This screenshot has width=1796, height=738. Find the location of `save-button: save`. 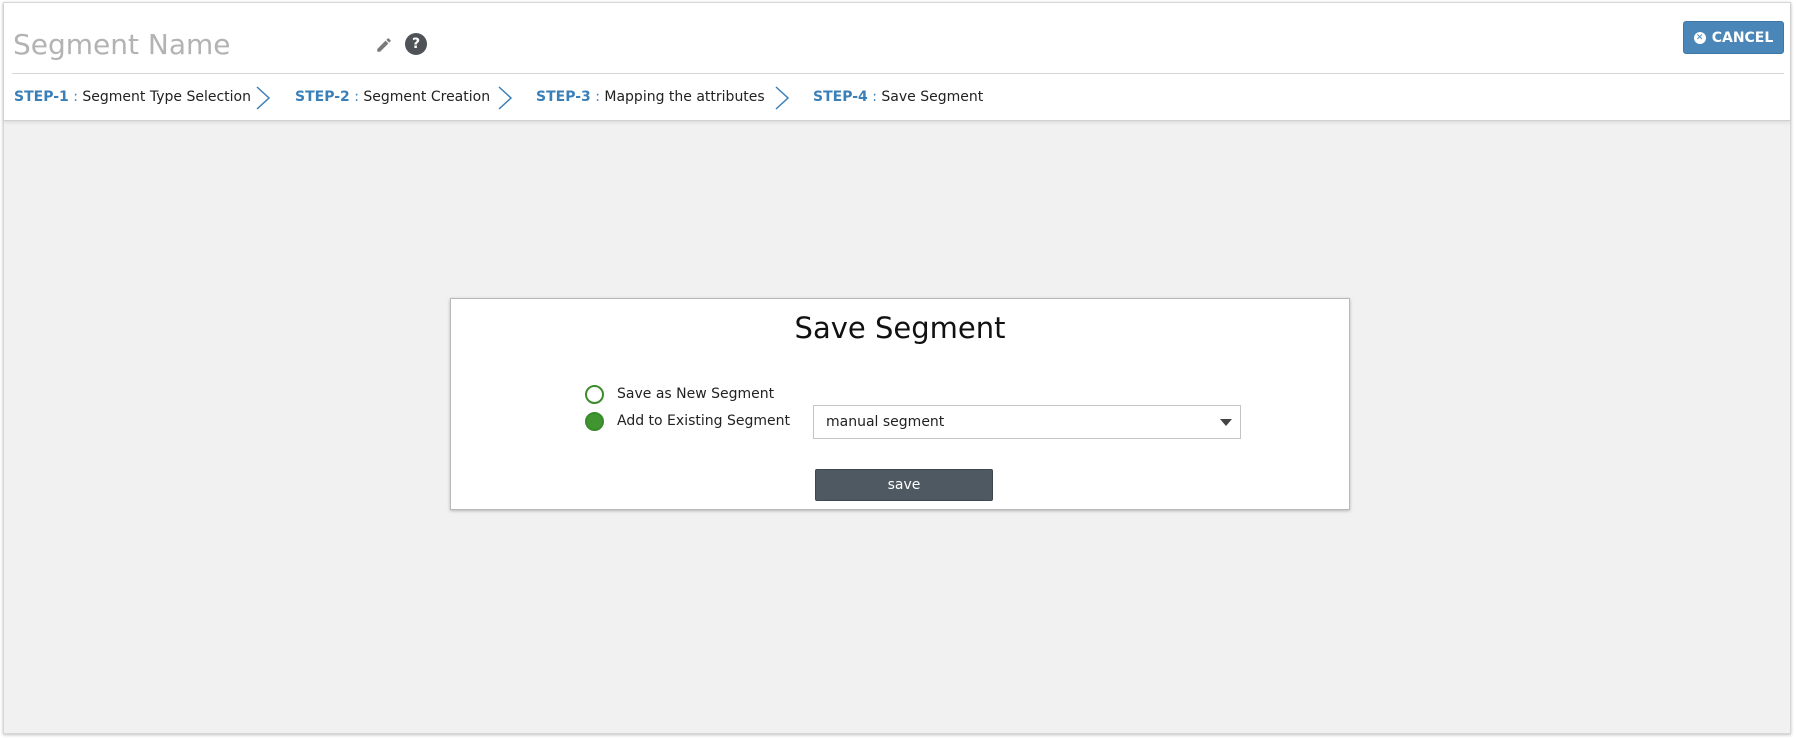

save-button: save is located at coordinates (904, 485).